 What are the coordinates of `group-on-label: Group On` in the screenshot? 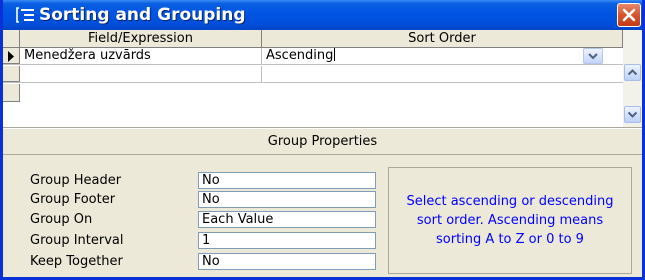 It's located at (61, 219).